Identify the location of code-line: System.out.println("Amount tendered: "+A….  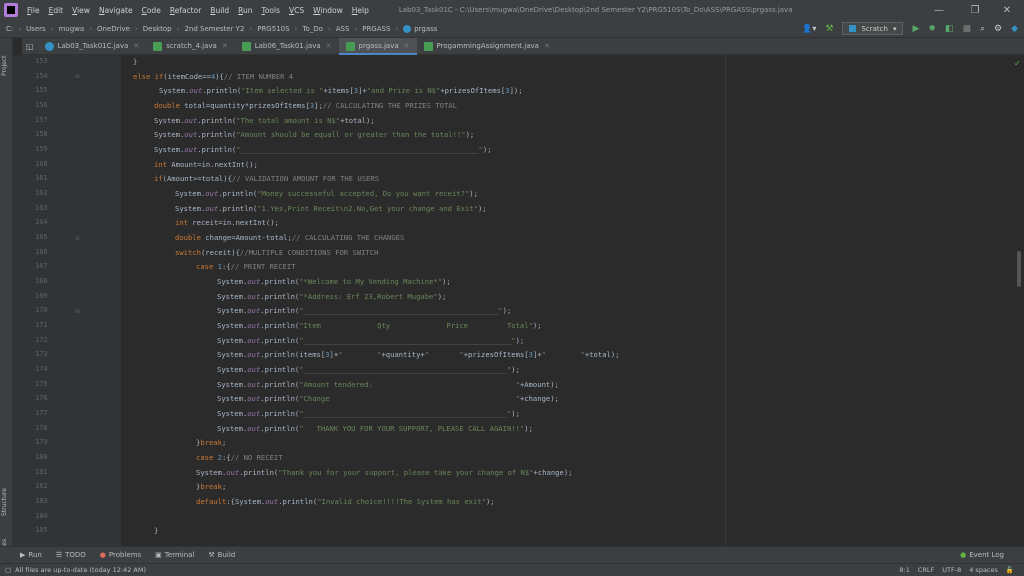
(388, 384).